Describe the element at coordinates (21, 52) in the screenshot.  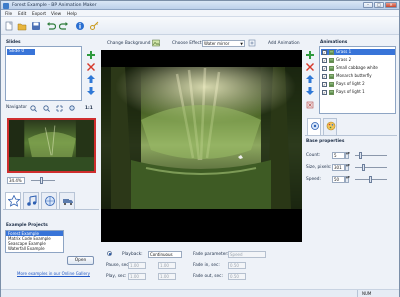
I see `slide-item: Slide 0` at that location.